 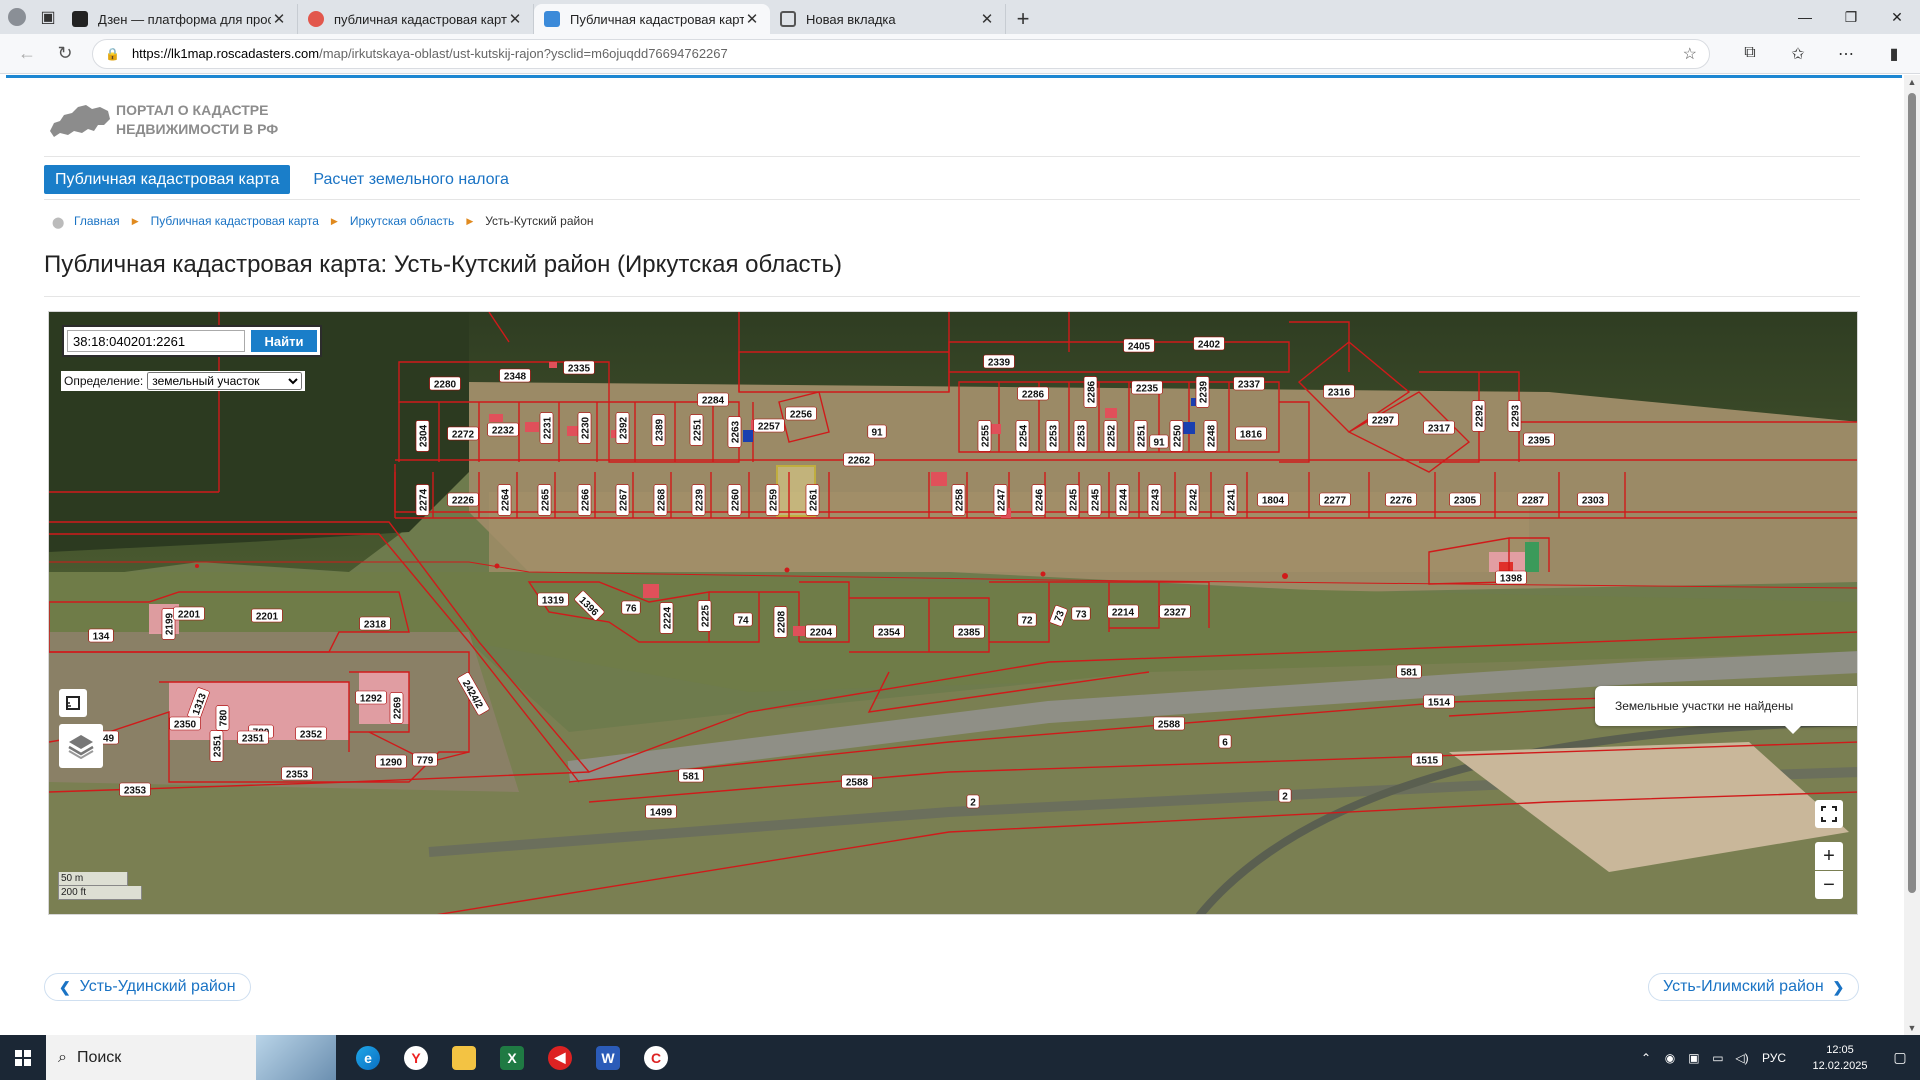 What do you see at coordinates (1798, 54) in the screenshot?
I see `favorites-icon: ✩` at bounding box center [1798, 54].